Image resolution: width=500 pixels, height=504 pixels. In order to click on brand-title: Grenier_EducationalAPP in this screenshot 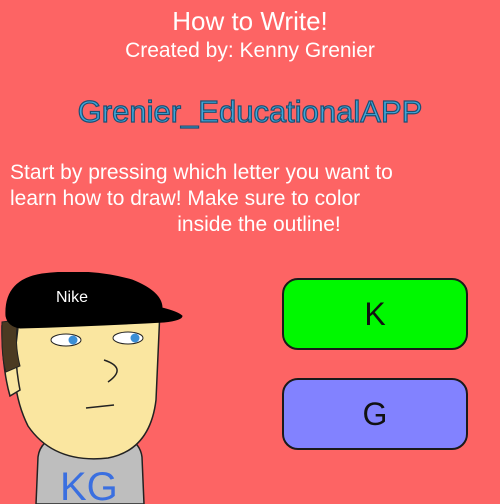, I will do `click(250, 111)`.